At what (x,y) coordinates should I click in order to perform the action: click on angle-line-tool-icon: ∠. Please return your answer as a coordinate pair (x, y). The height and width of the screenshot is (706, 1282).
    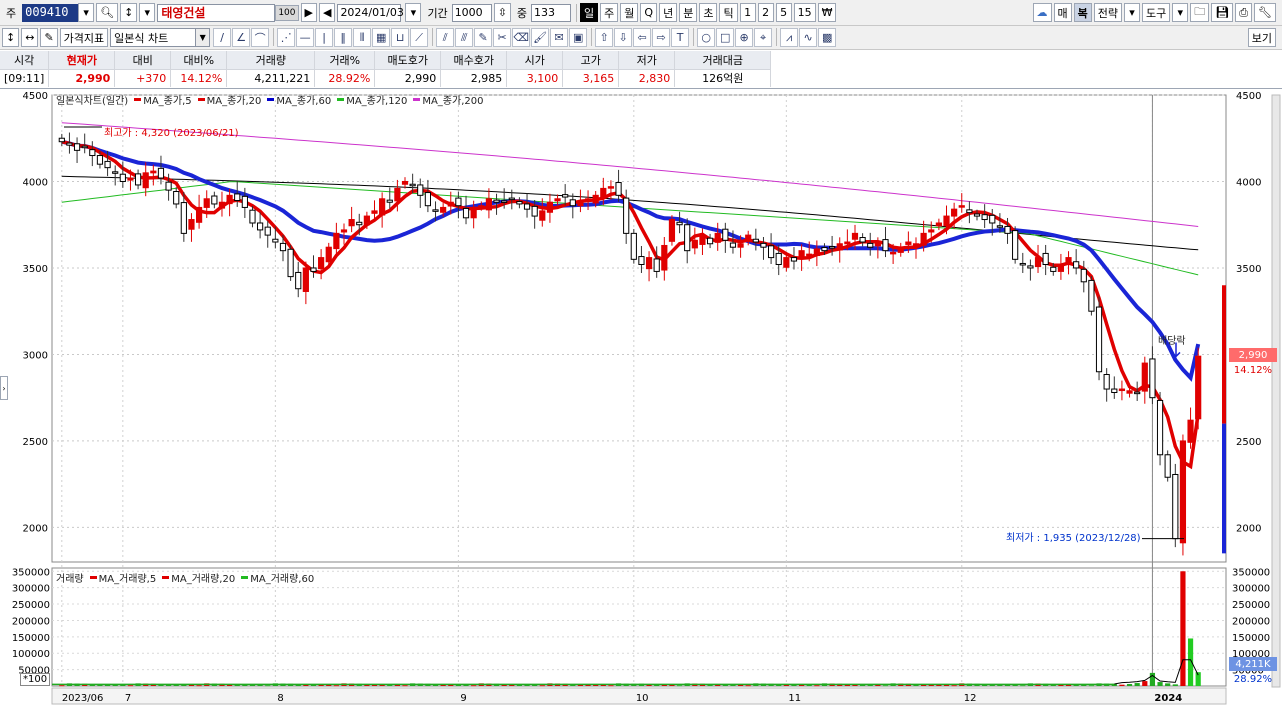
    Looking at the image, I should click on (241, 37).